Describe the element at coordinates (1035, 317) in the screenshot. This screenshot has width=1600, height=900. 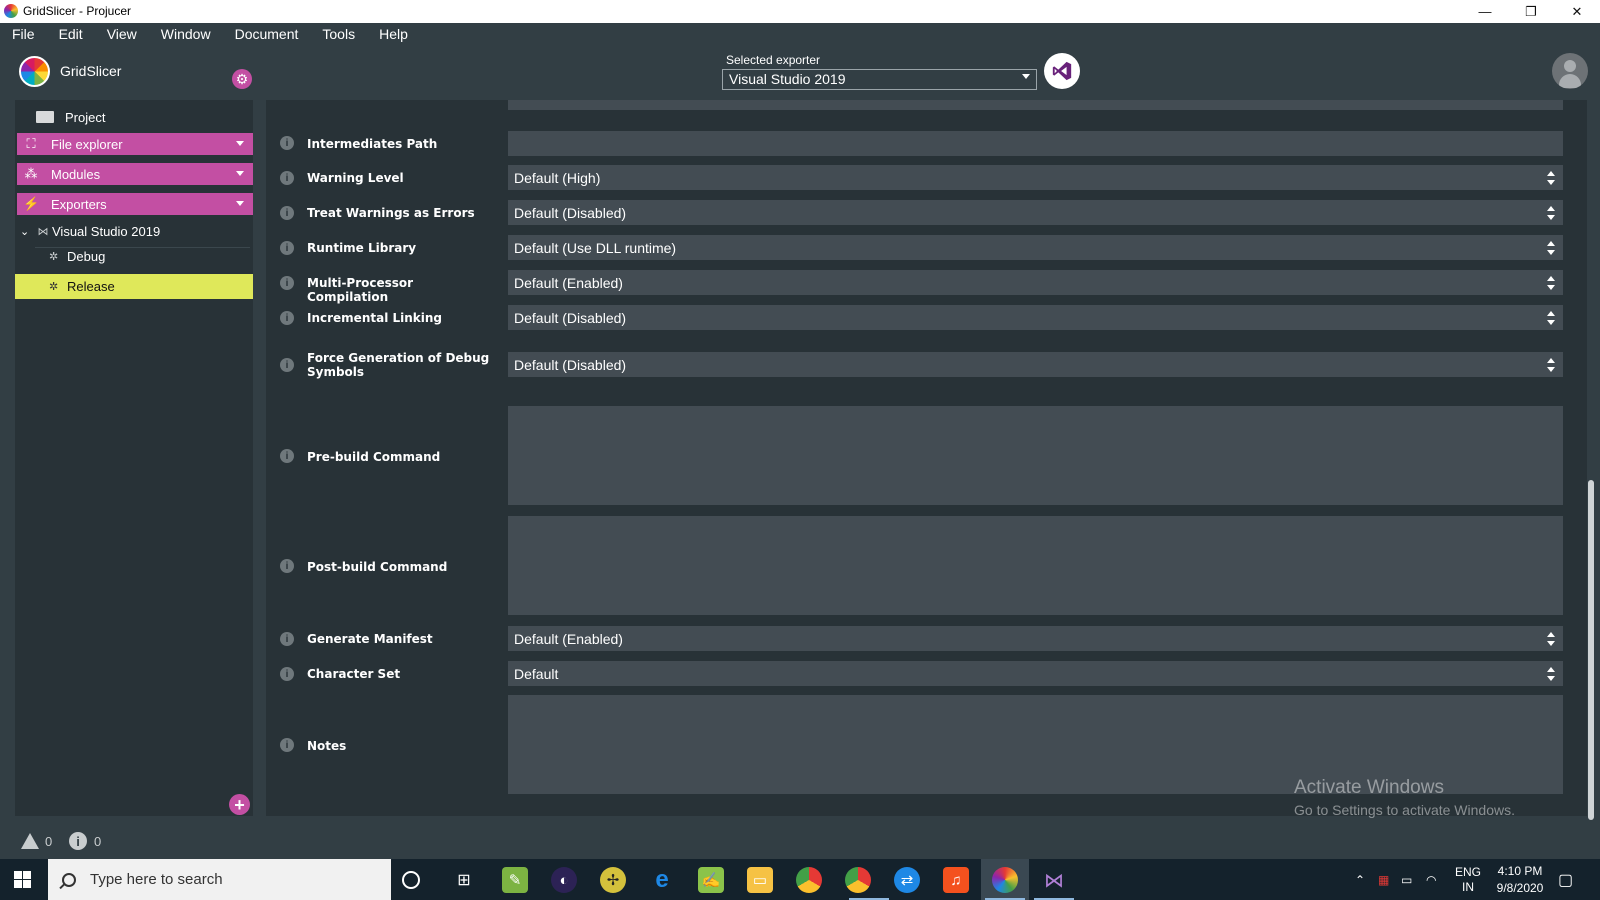
I see `incremental-linking-select: Default (Disabled)` at that location.